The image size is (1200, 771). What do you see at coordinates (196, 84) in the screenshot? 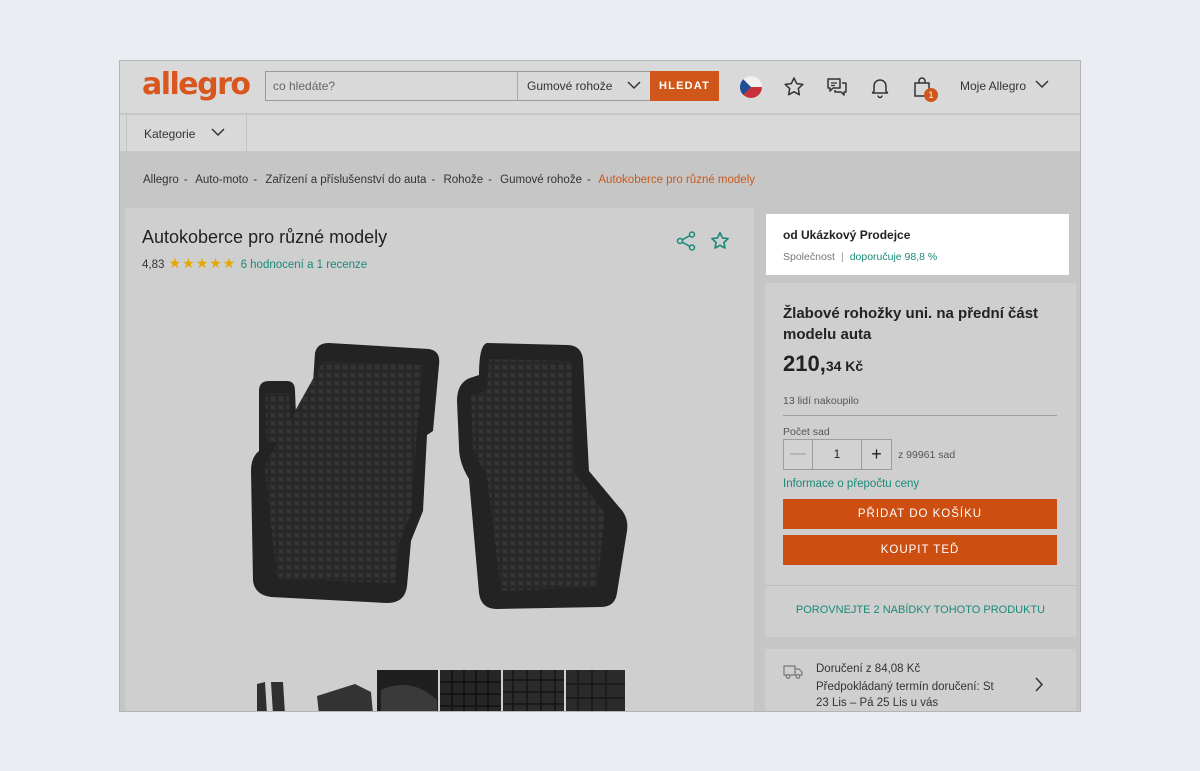
I see `allegro-logo: allegro` at bounding box center [196, 84].